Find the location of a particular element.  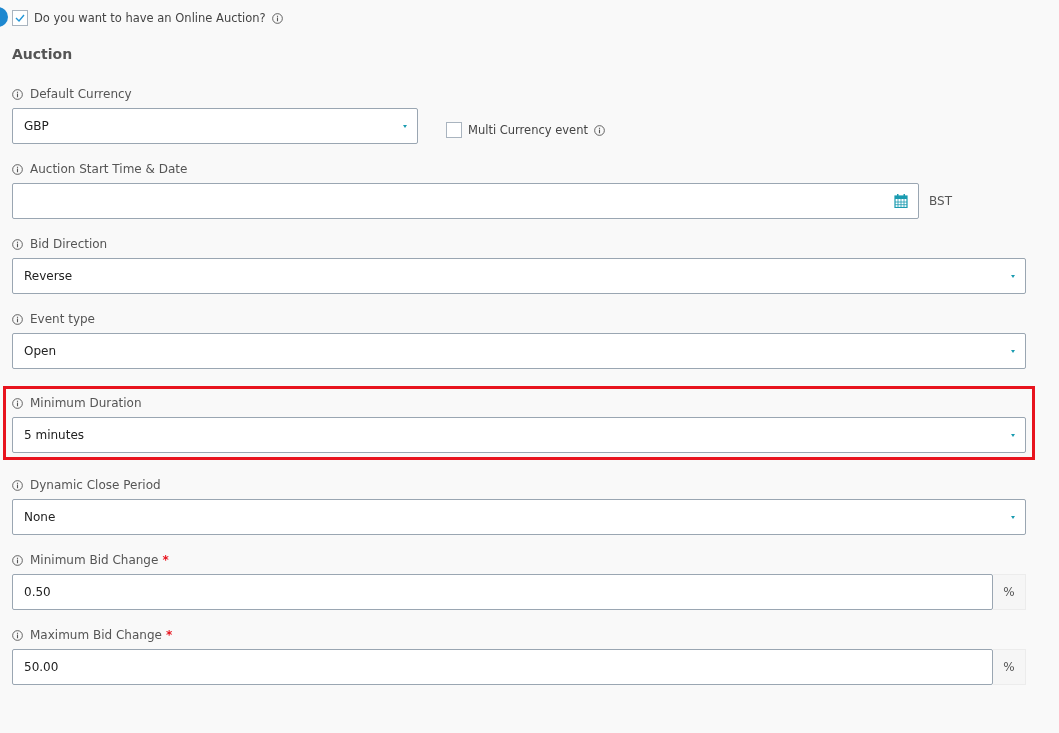

checkmark-icon is located at coordinates (20, 18).